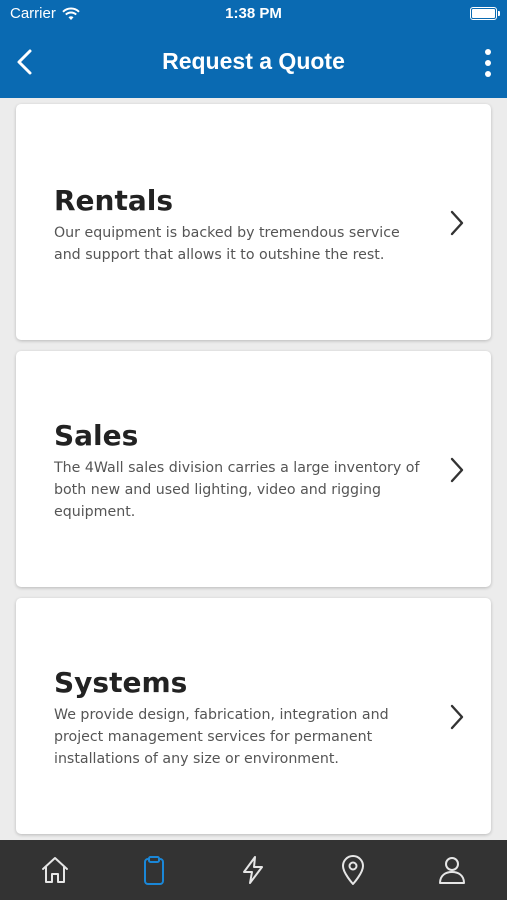  I want to click on tab-quote, so click(154, 870).